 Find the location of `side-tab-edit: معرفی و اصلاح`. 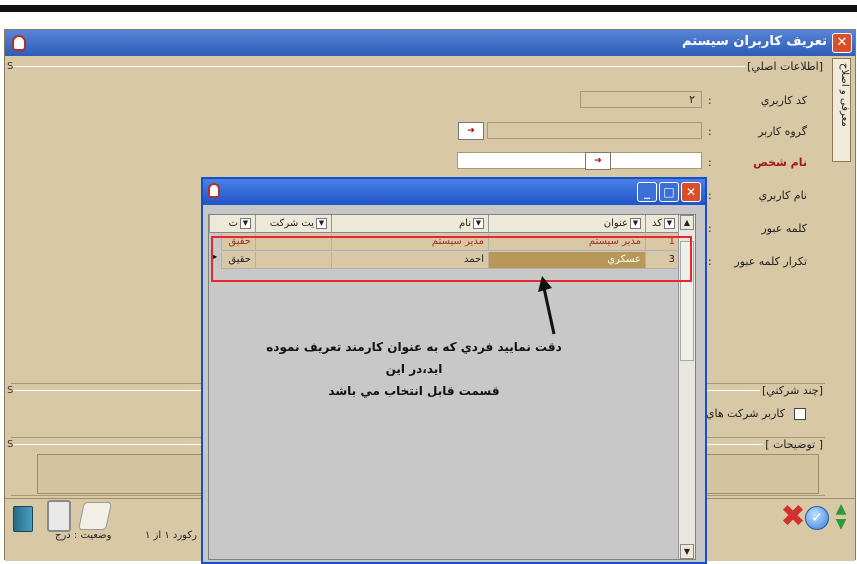

side-tab-edit: معرفی و اصلاح is located at coordinates (841, 110).